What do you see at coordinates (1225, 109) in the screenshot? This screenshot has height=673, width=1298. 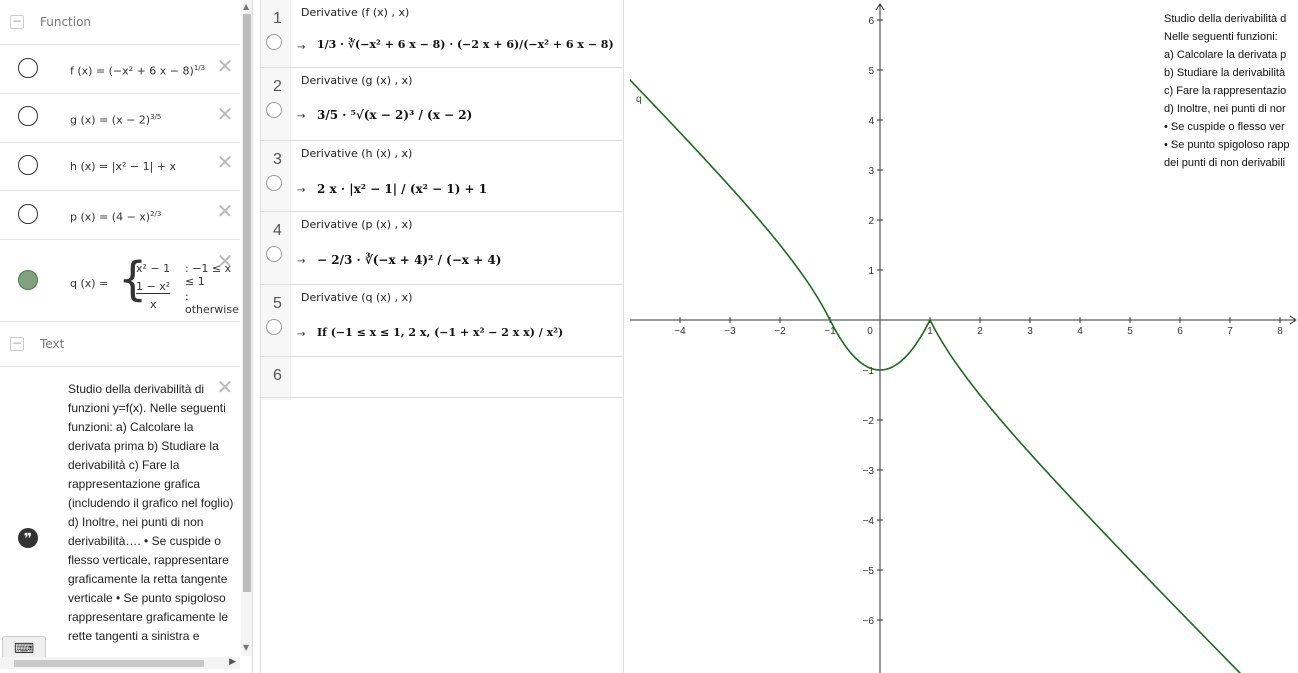 I see `text-line: d) Inoltre, nei punti di nor` at bounding box center [1225, 109].